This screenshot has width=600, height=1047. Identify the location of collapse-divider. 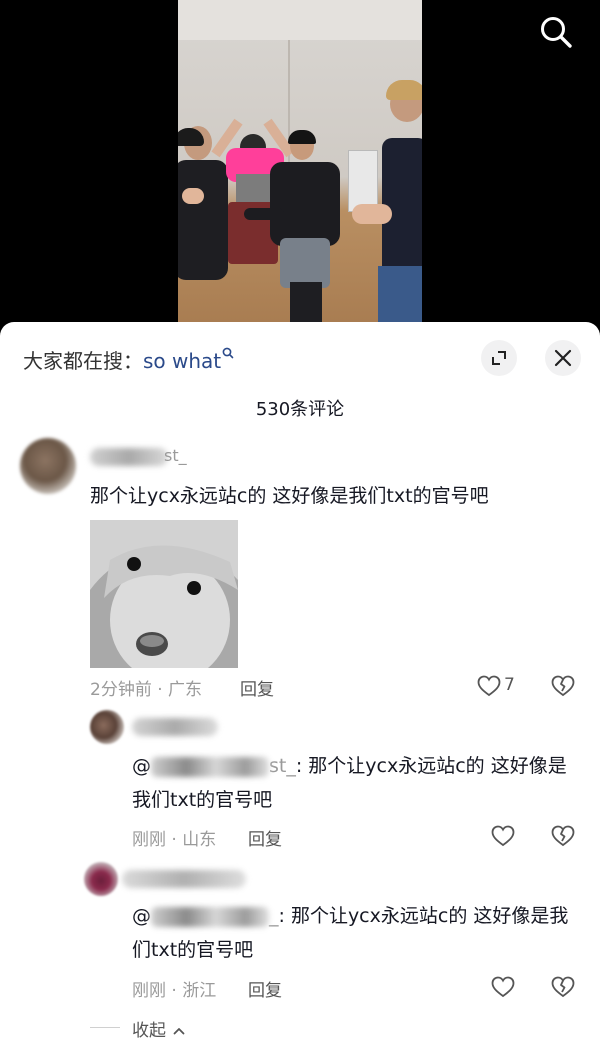
(105, 1027).